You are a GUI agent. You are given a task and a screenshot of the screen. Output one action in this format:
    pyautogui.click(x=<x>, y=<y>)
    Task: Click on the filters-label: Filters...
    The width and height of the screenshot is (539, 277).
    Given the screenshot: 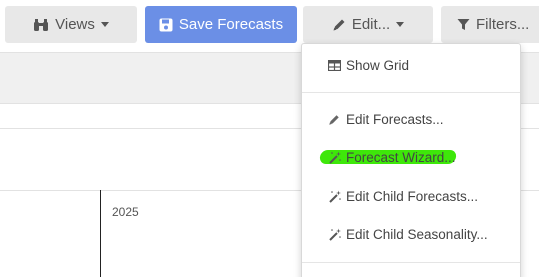 What is the action you would take?
    pyautogui.click(x=503, y=24)
    